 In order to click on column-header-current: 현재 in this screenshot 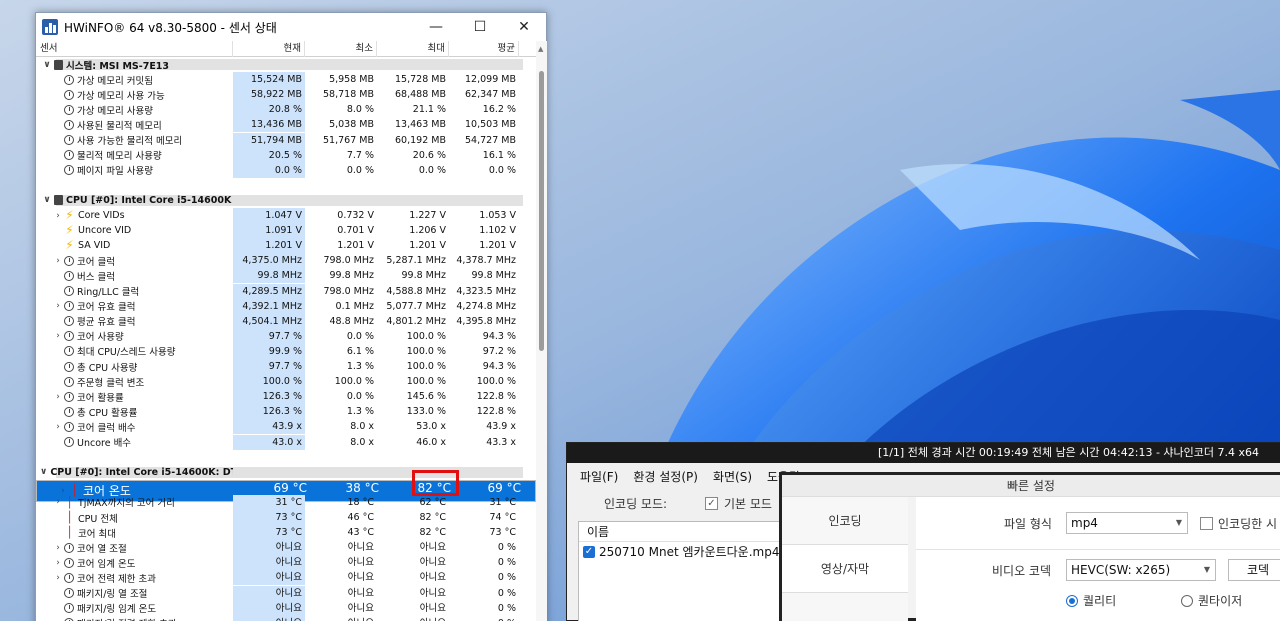, I will do `click(269, 49)`.